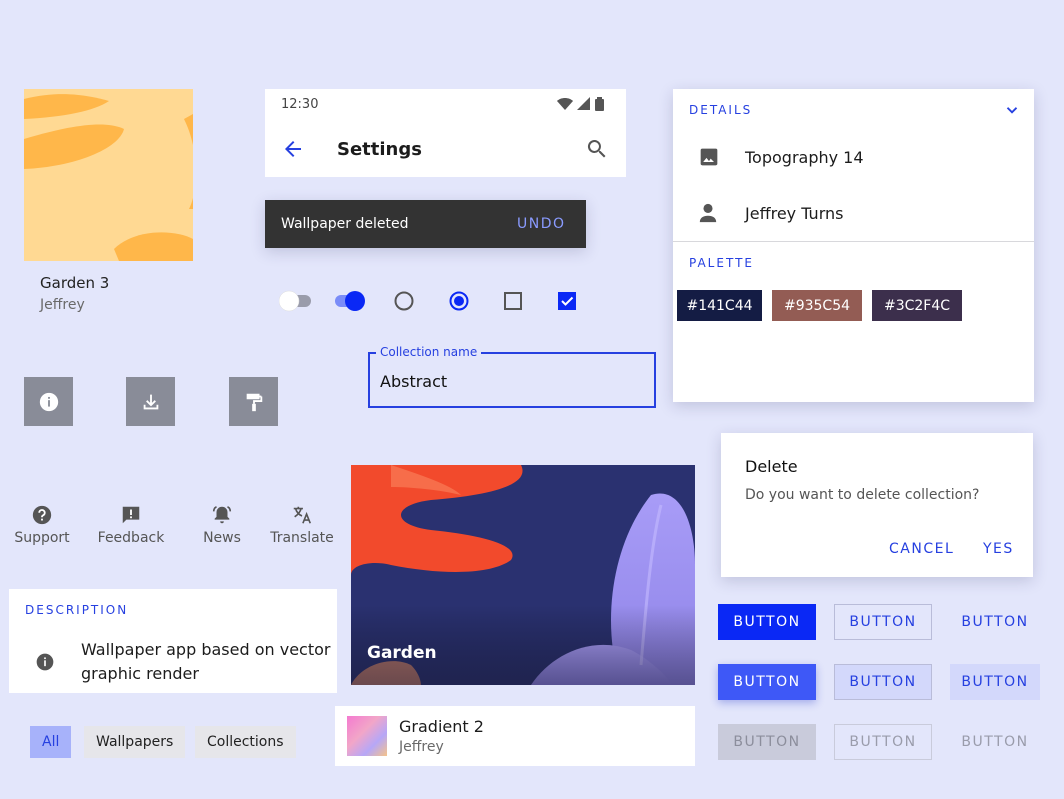 Image resolution: width=1064 pixels, height=799 pixels. Describe the element at coordinates (917, 305) in the screenshot. I see `swatch-3: #3C2F4C` at that location.